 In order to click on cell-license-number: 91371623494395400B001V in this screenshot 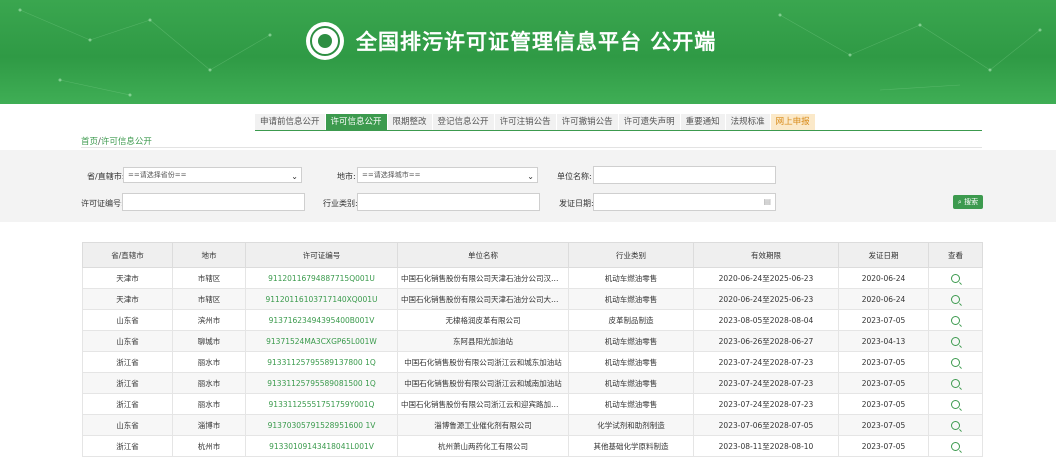, I will do `click(321, 320)`.